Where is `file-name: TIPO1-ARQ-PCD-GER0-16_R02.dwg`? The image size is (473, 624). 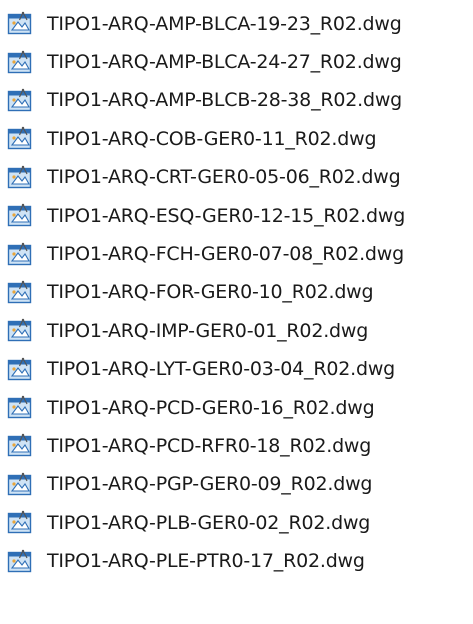
file-name: TIPO1-ARQ-PCD-GER0-16_R02.dwg is located at coordinates (211, 407).